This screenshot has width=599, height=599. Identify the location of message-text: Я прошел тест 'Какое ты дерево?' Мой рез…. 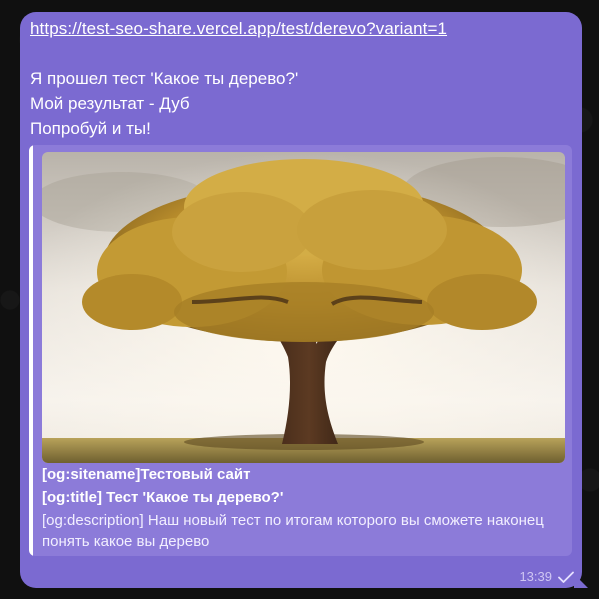
(164, 103).